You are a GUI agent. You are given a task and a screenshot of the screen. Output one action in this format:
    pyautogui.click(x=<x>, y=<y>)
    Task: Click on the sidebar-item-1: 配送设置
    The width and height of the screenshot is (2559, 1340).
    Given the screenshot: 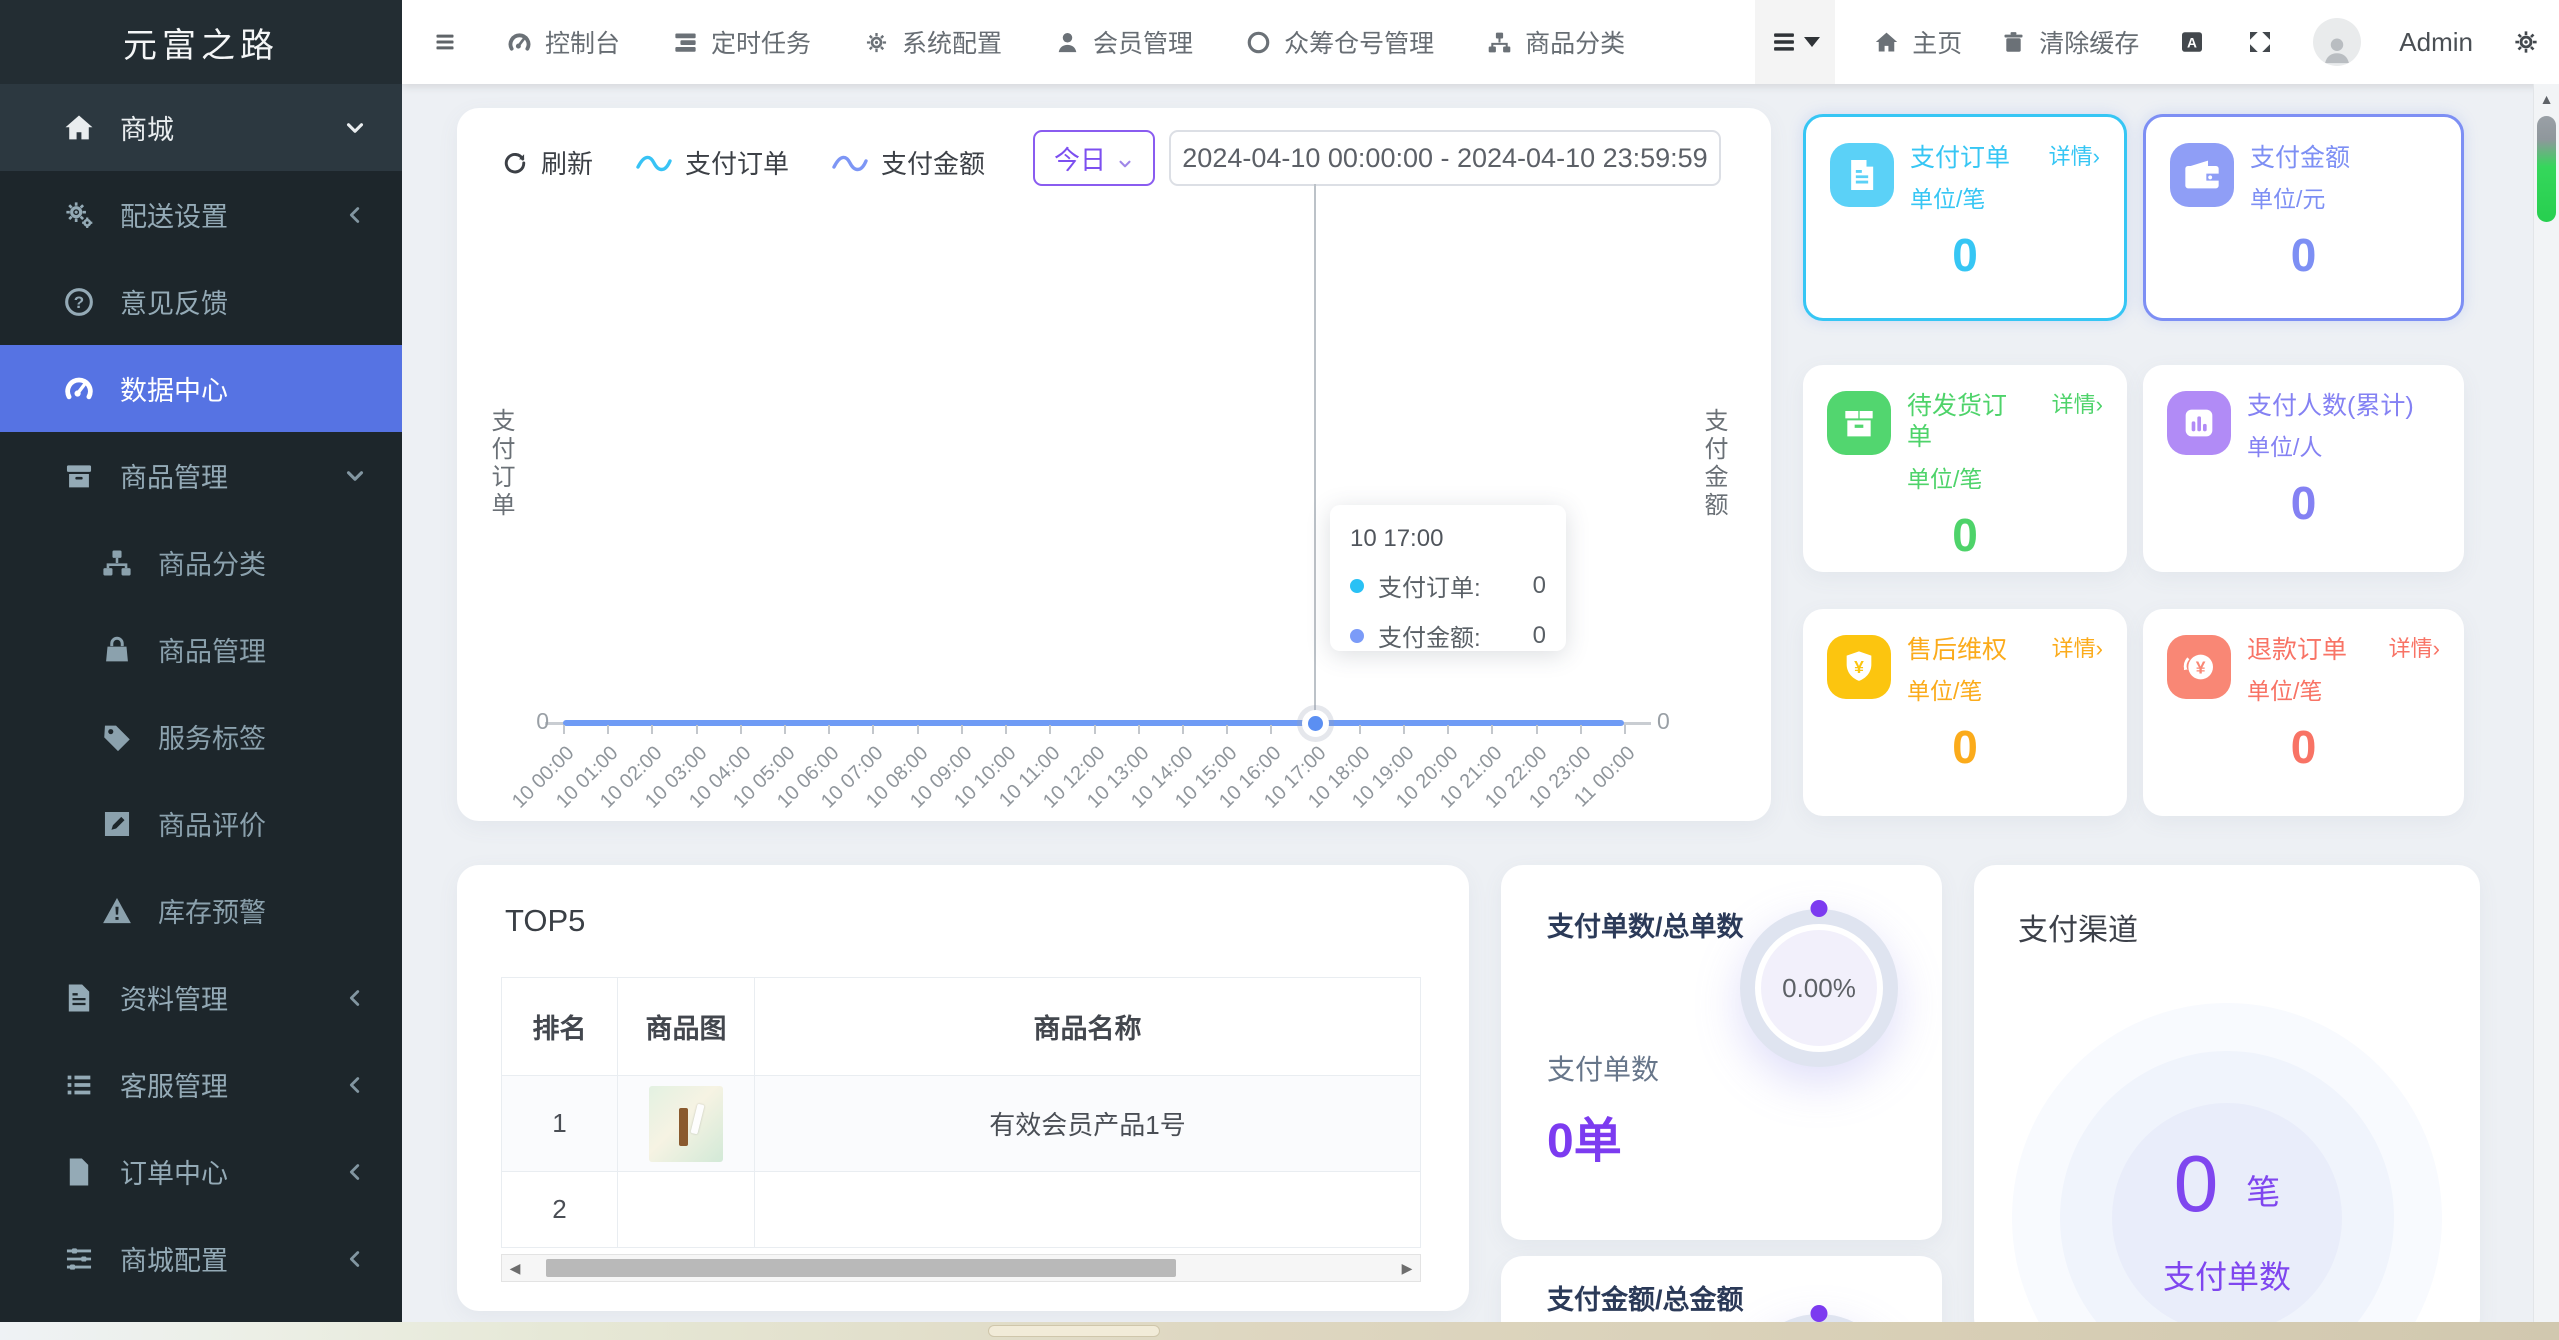 What is the action you would take?
    pyautogui.click(x=201, y=214)
    